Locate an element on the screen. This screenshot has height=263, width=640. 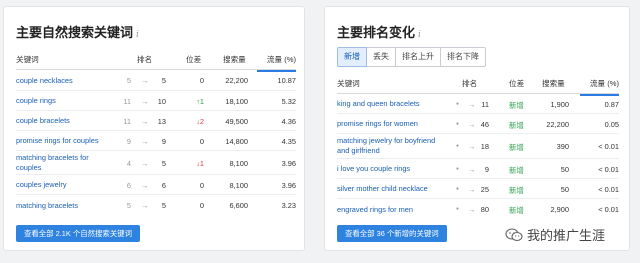
keyword-link: matching bracelets for couples is located at coordinates (63, 163).